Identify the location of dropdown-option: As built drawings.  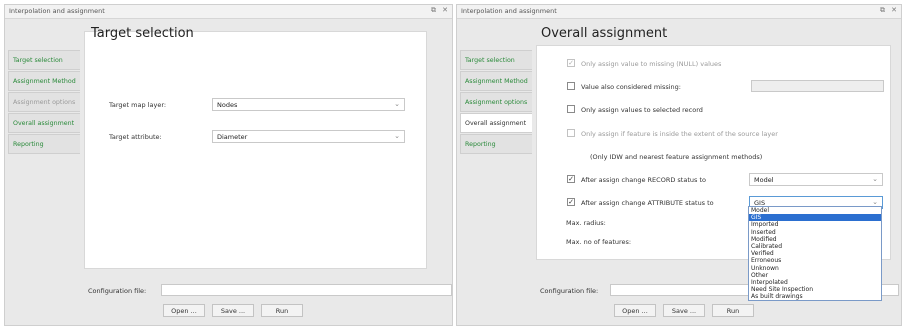
(815, 296).